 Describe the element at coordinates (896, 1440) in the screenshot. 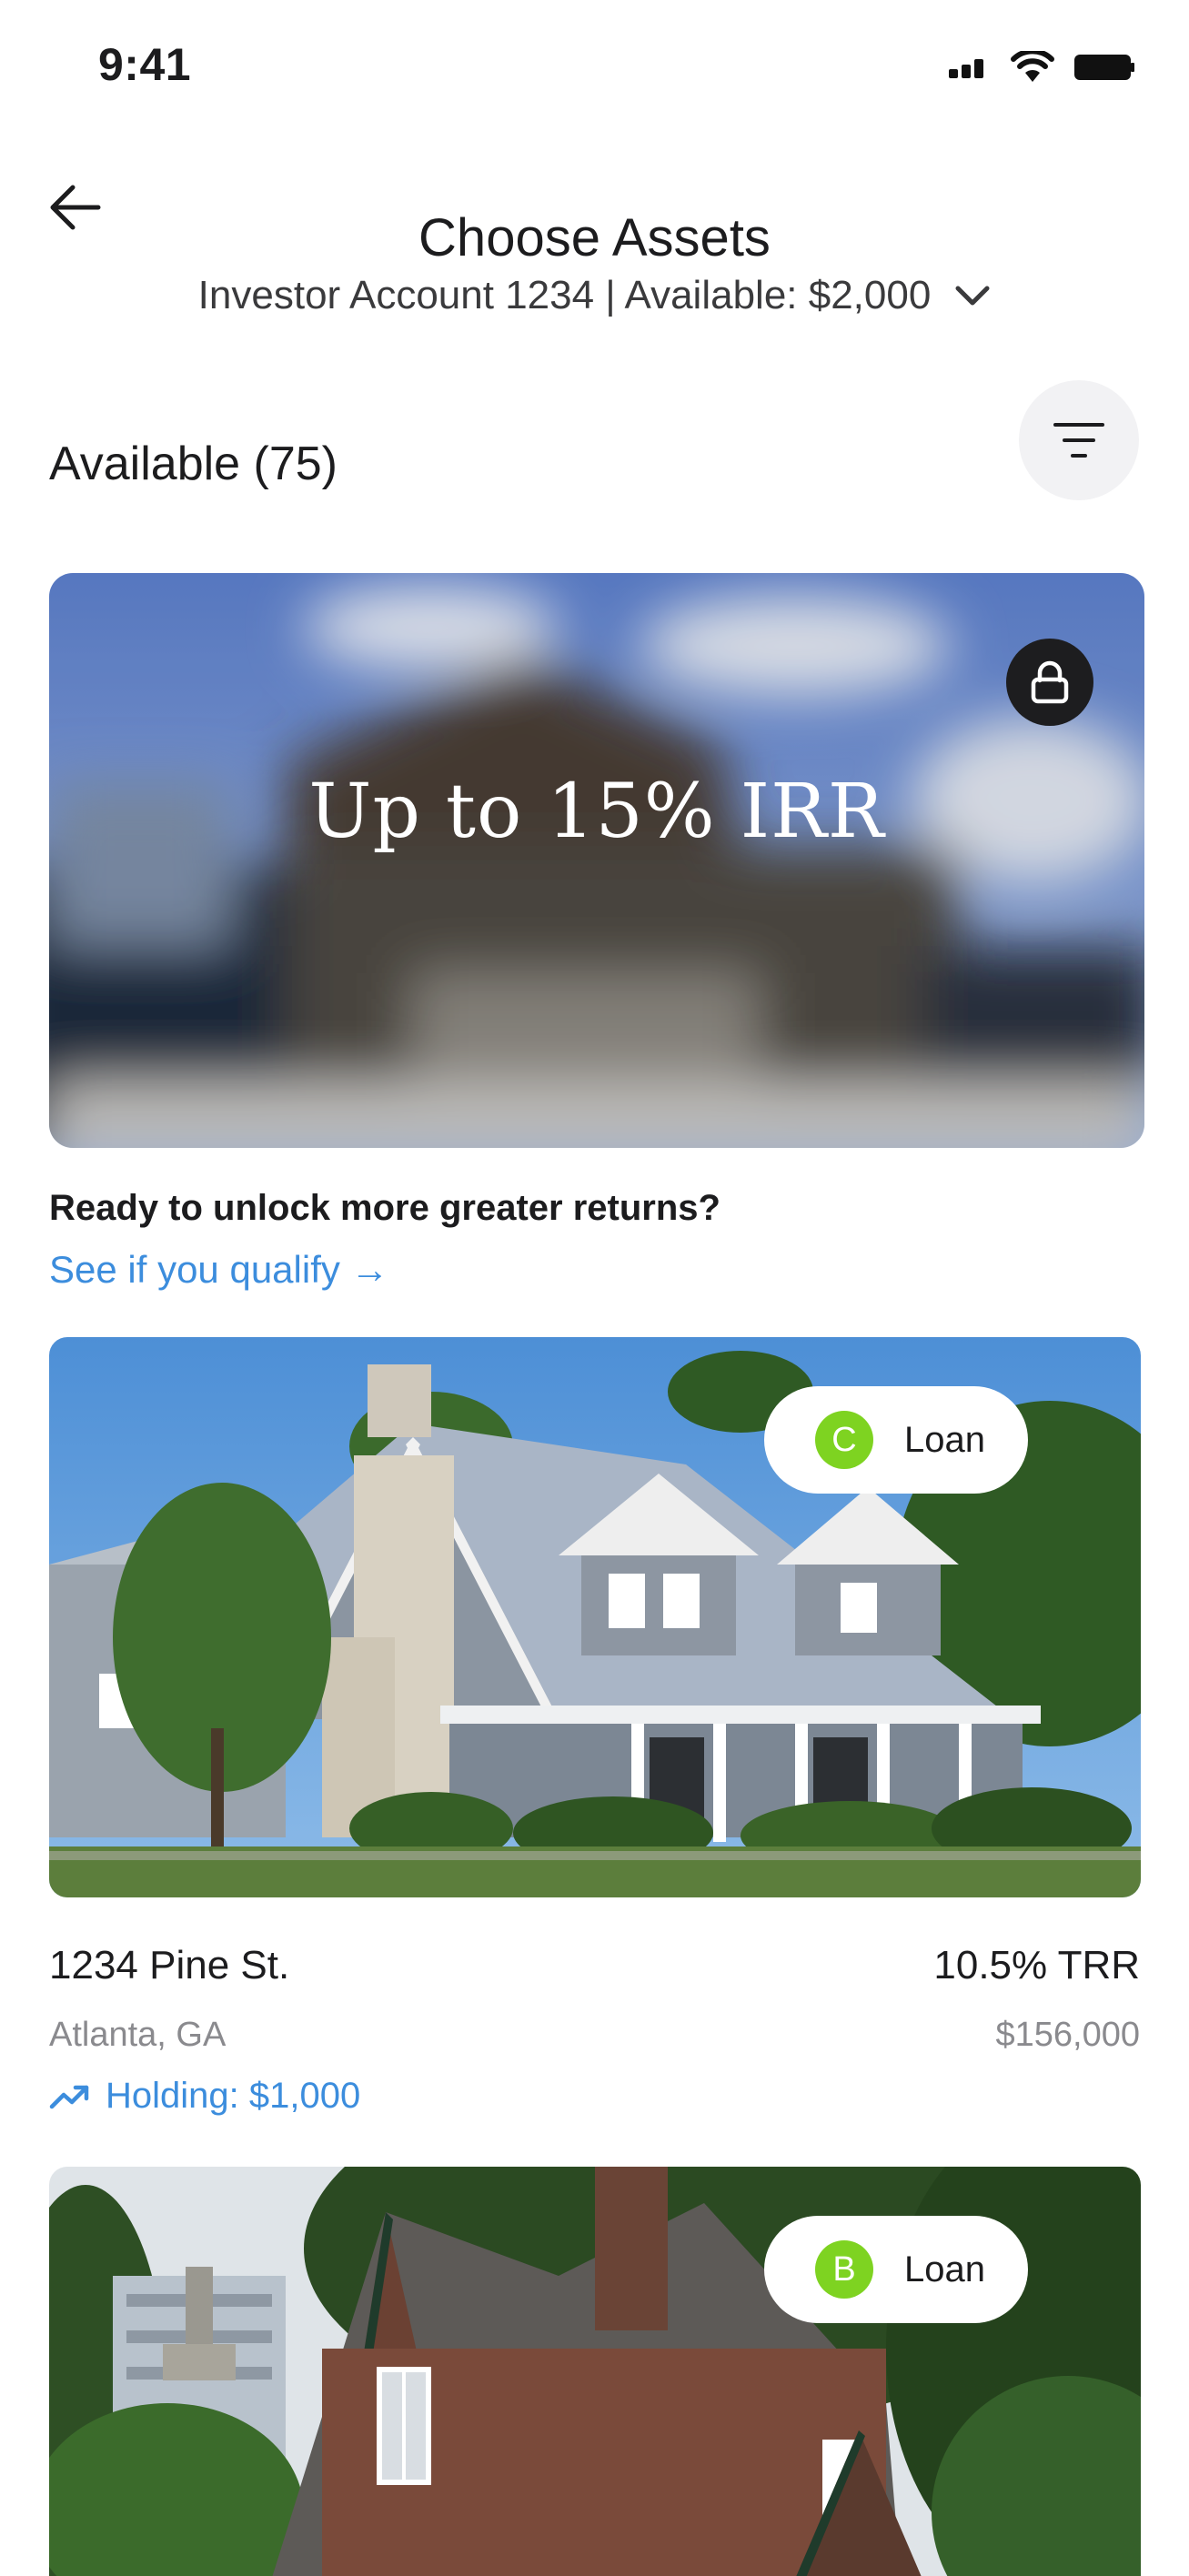

I see `asset-type-badge: C Loan` at that location.